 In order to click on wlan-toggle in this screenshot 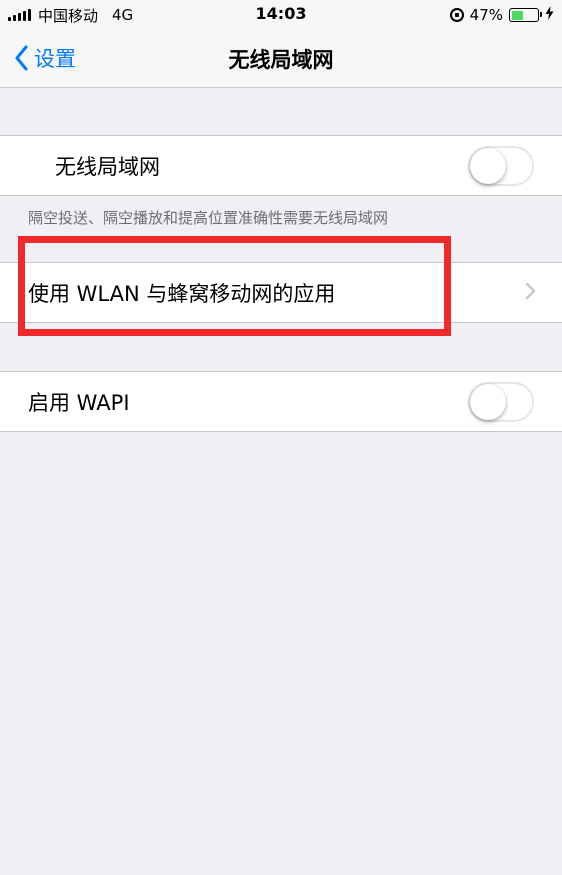, I will do `click(501, 165)`.